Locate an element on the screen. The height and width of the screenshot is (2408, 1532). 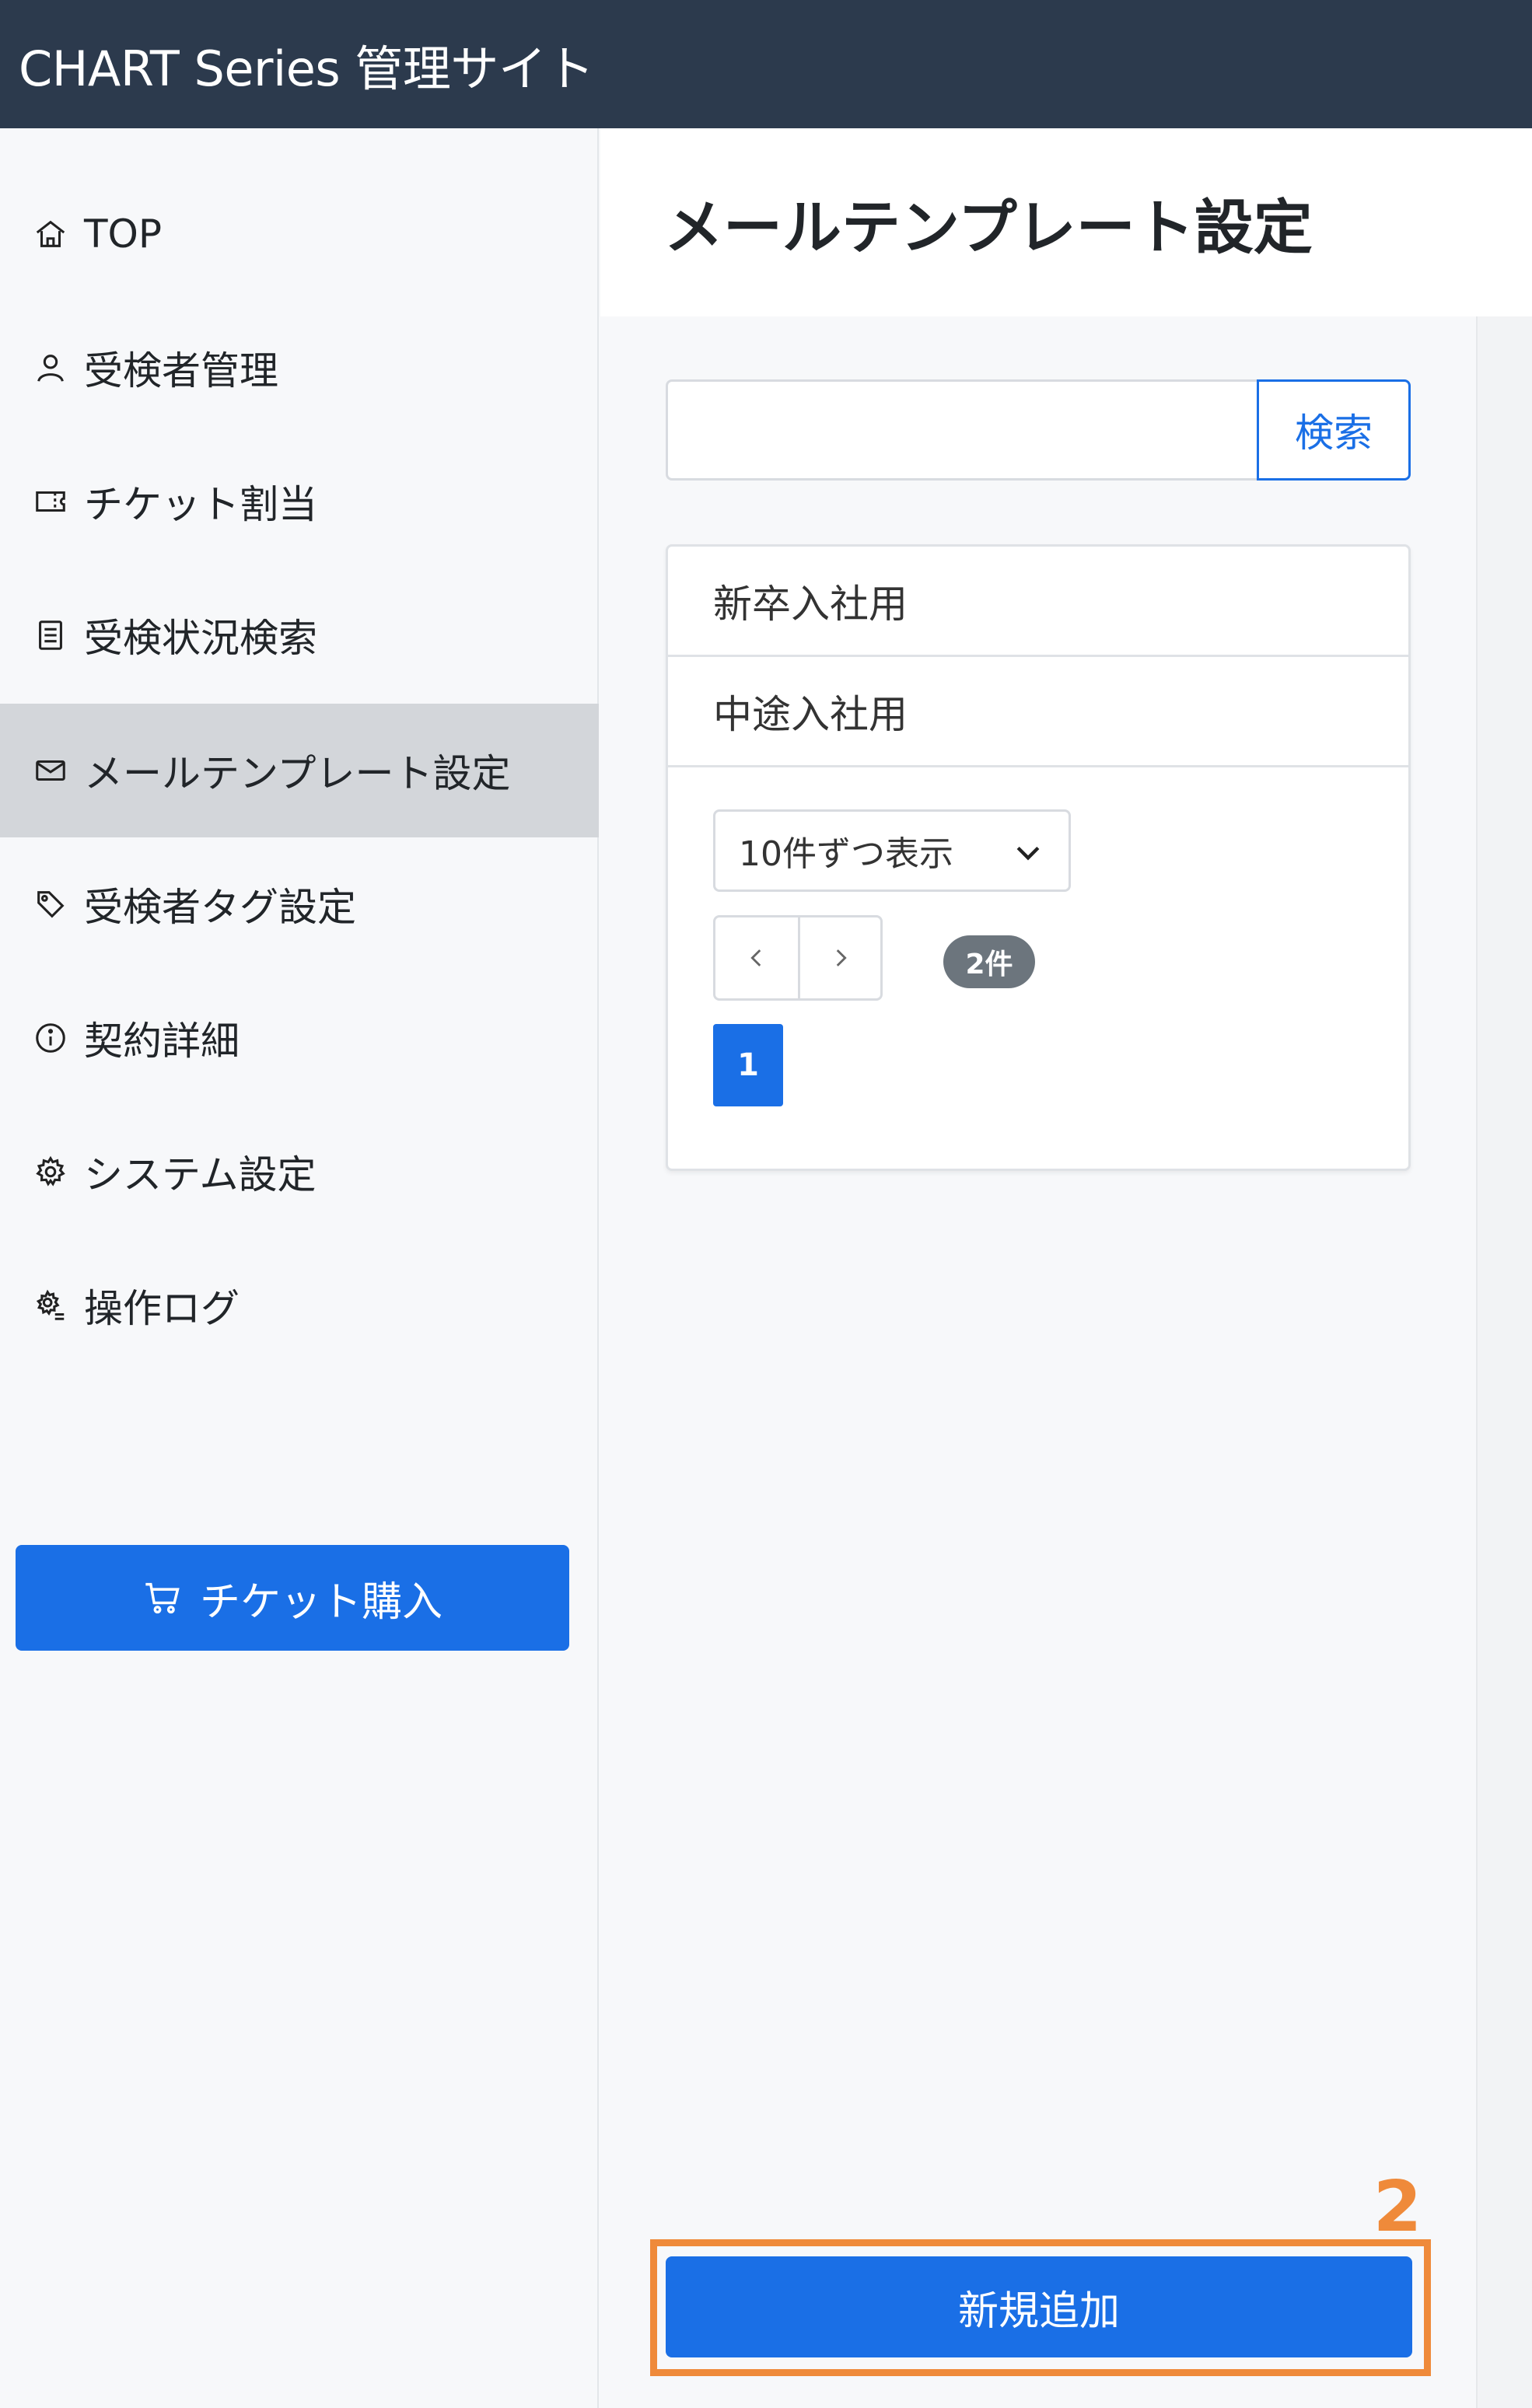
template-name: 新卒入社用 is located at coordinates (810, 604).